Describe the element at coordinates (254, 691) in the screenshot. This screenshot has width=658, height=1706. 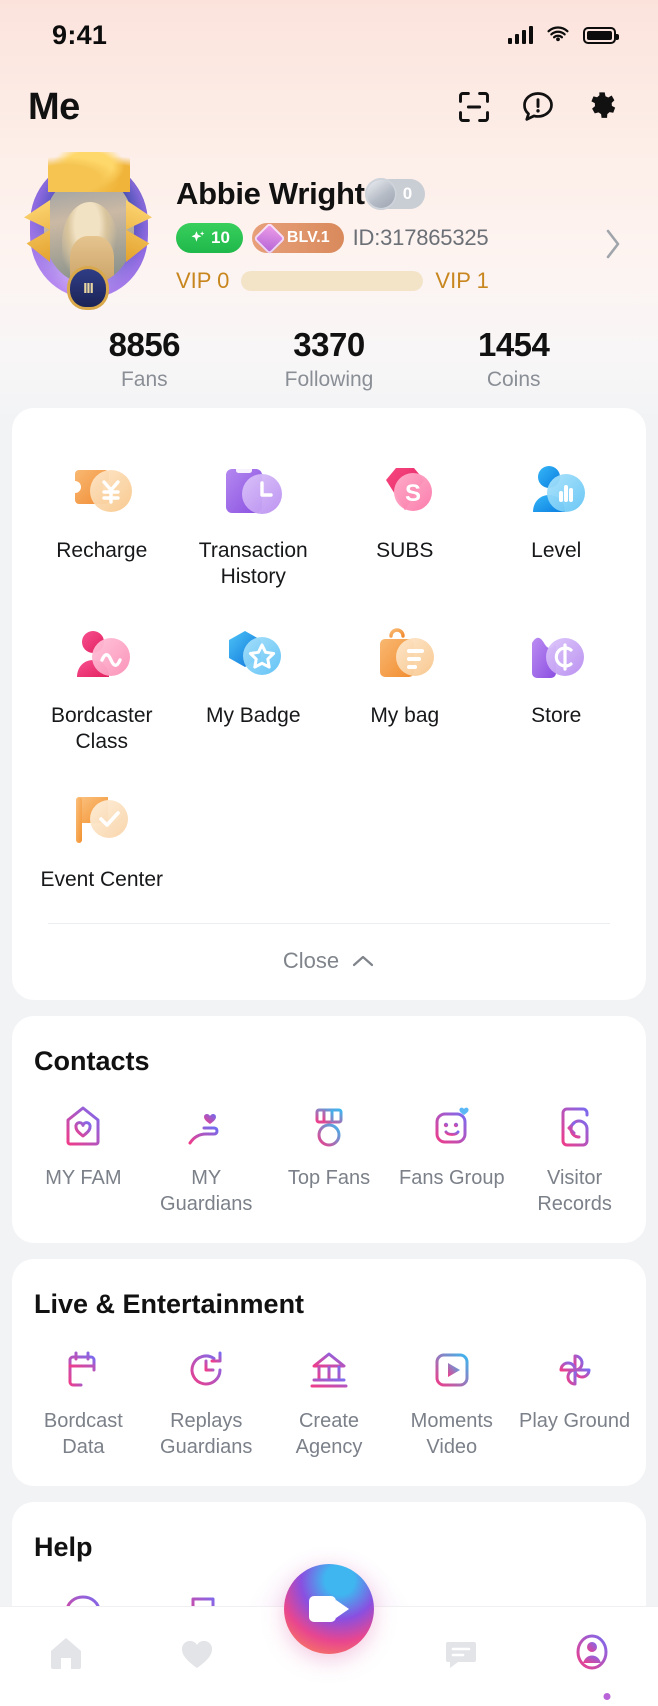
I see `service-my-badge: My Badge` at that location.